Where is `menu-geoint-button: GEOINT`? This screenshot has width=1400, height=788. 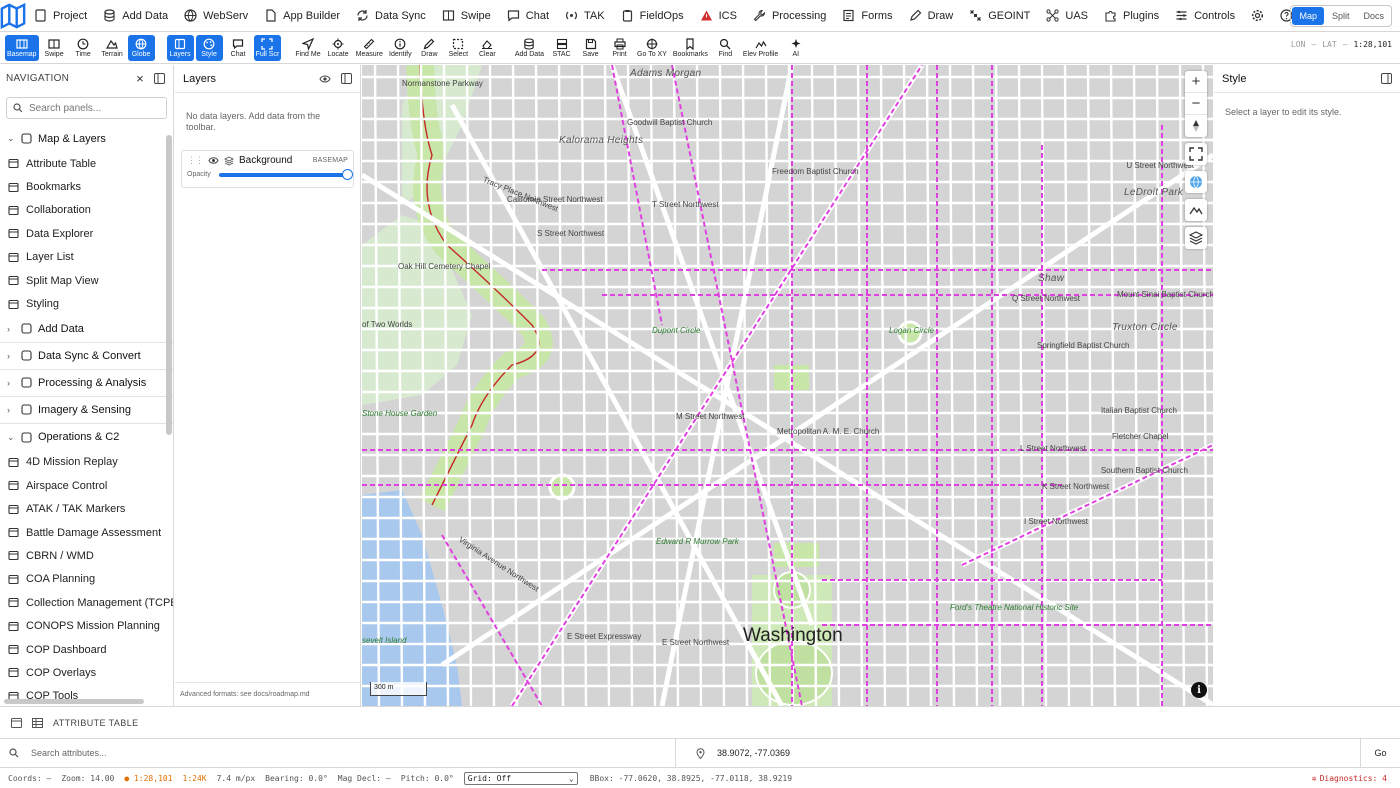
menu-geoint-button: GEOINT is located at coordinates (999, 16).